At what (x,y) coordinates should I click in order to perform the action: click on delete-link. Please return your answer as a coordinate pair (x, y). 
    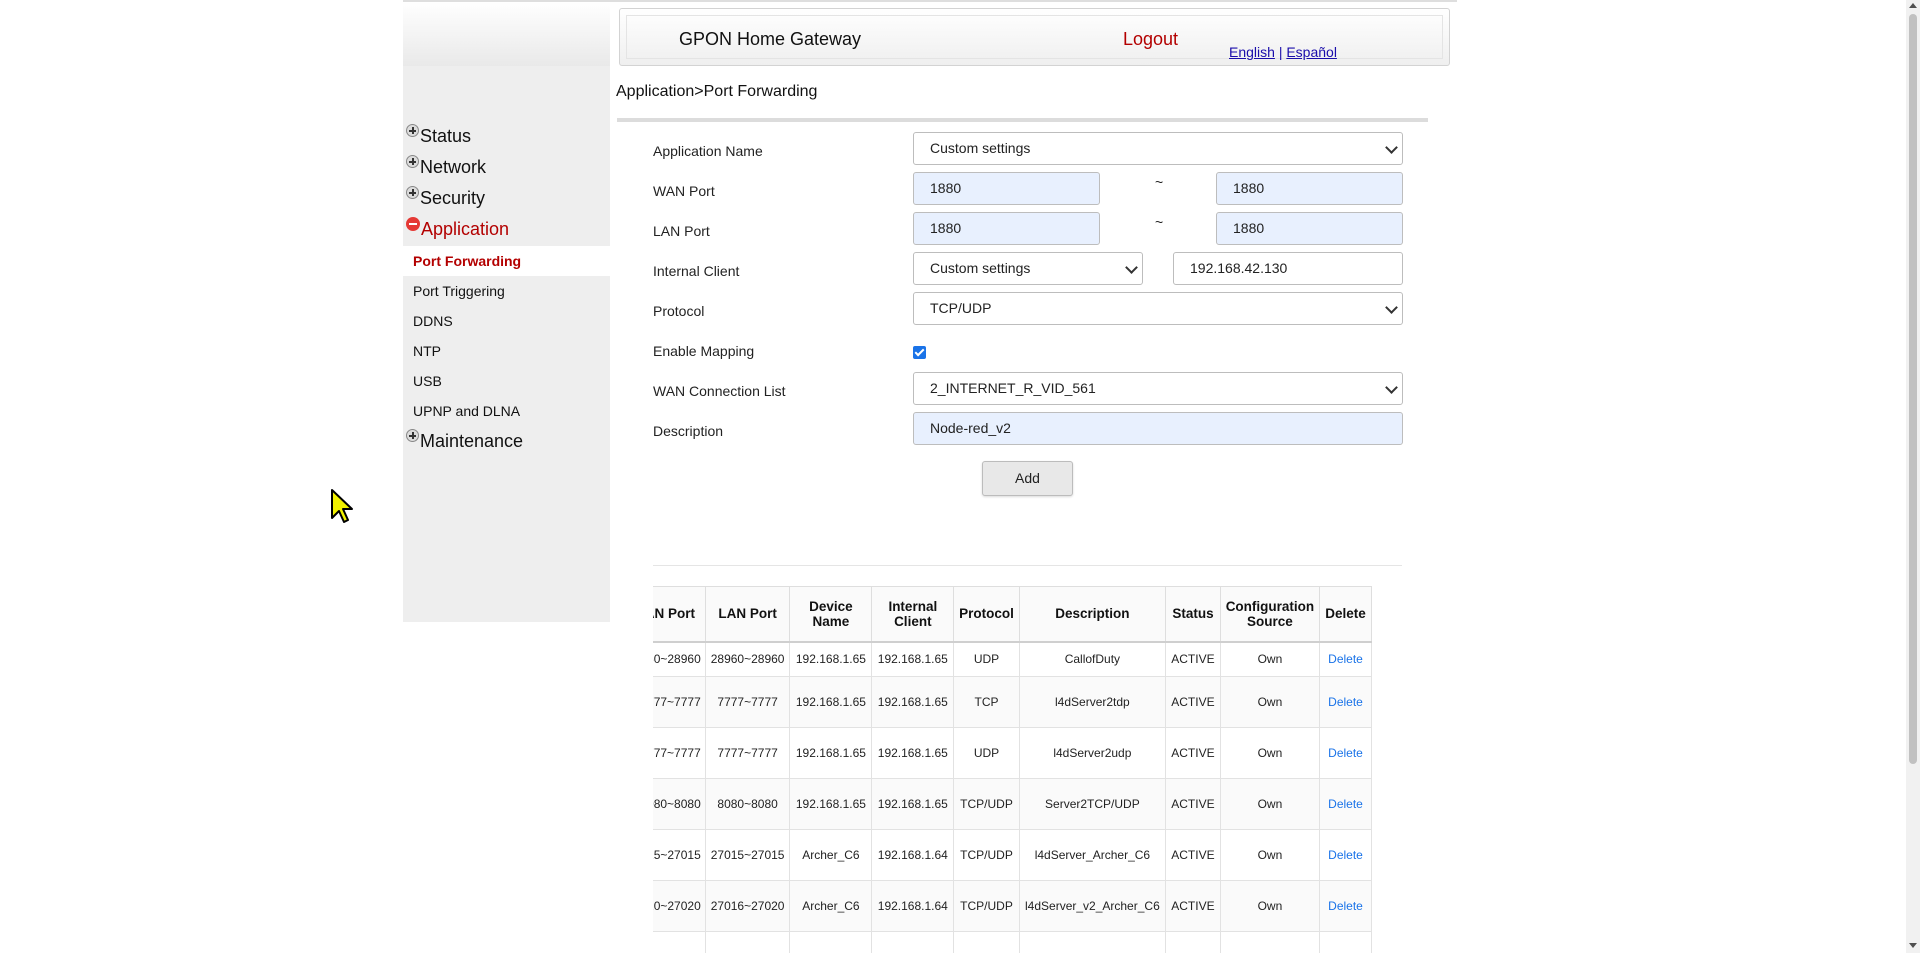
    Looking at the image, I should click on (1345, 942).